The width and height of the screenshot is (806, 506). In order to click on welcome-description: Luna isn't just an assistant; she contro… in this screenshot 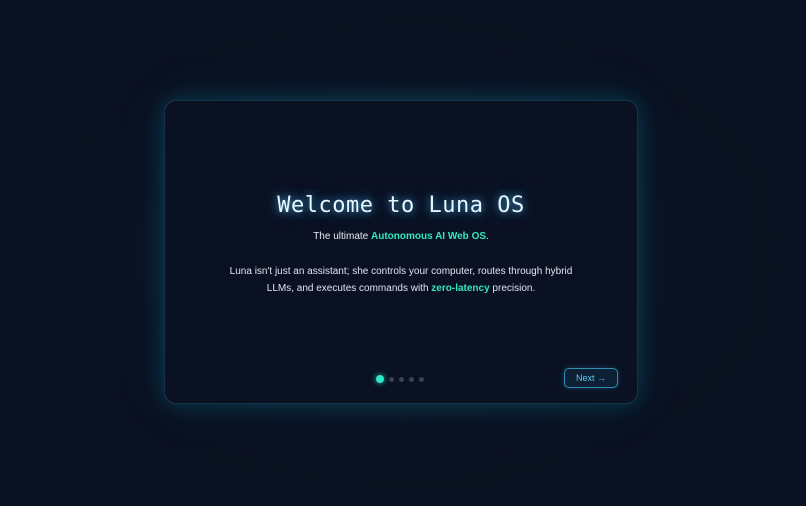, I will do `click(401, 280)`.